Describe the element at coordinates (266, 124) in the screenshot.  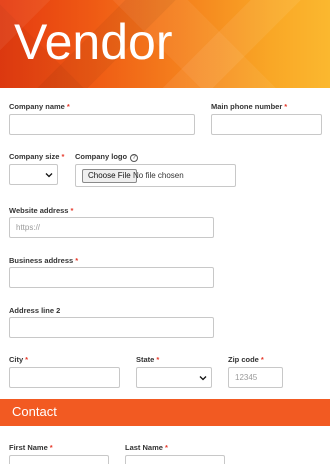
I see `main-phone-input` at that location.